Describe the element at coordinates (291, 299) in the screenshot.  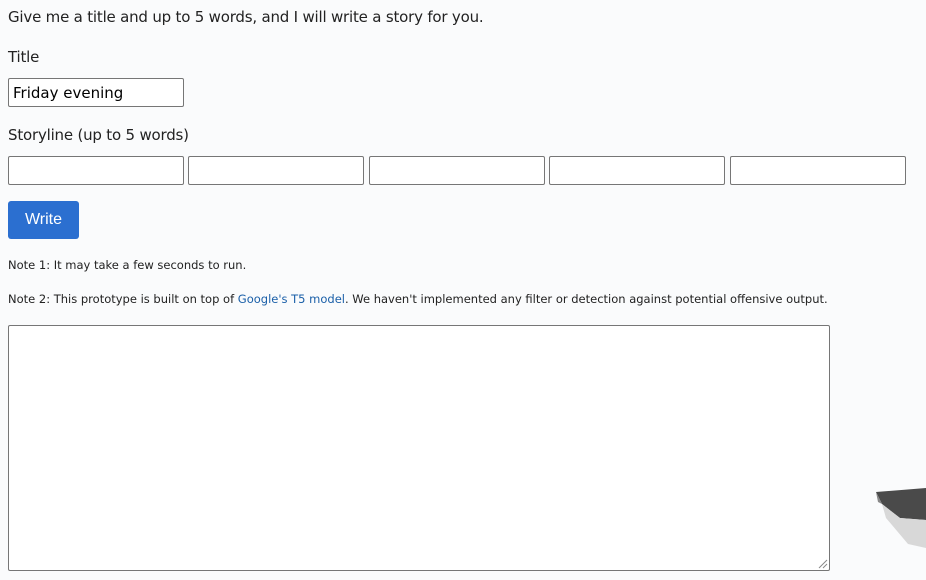
I see `t5-model-link: Google's T5 model` at that location.